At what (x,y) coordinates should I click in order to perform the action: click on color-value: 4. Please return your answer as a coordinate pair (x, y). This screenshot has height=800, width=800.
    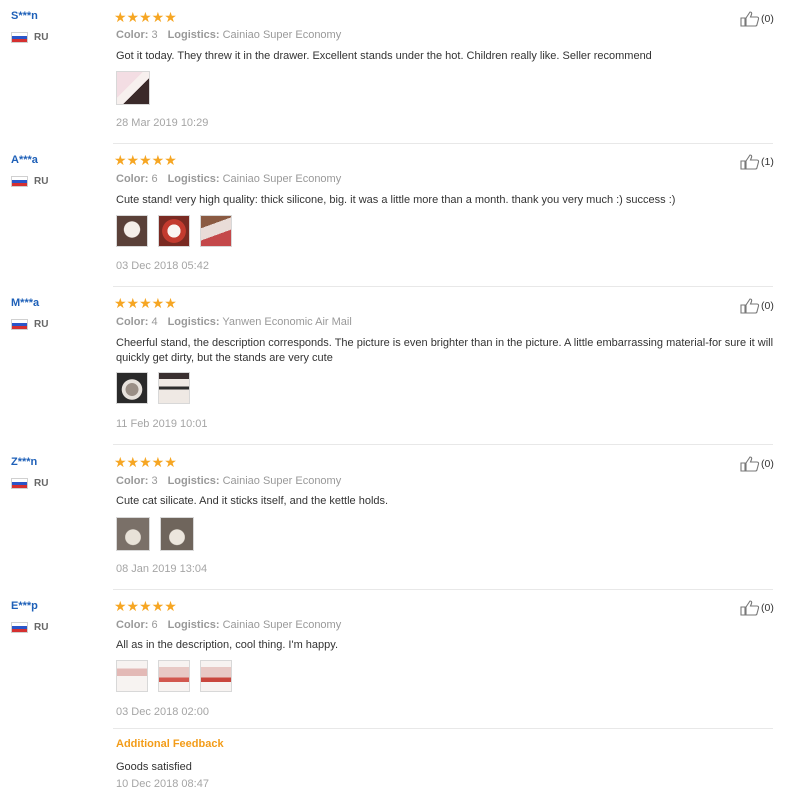
    Looking at the image, I should click on (154, 322).